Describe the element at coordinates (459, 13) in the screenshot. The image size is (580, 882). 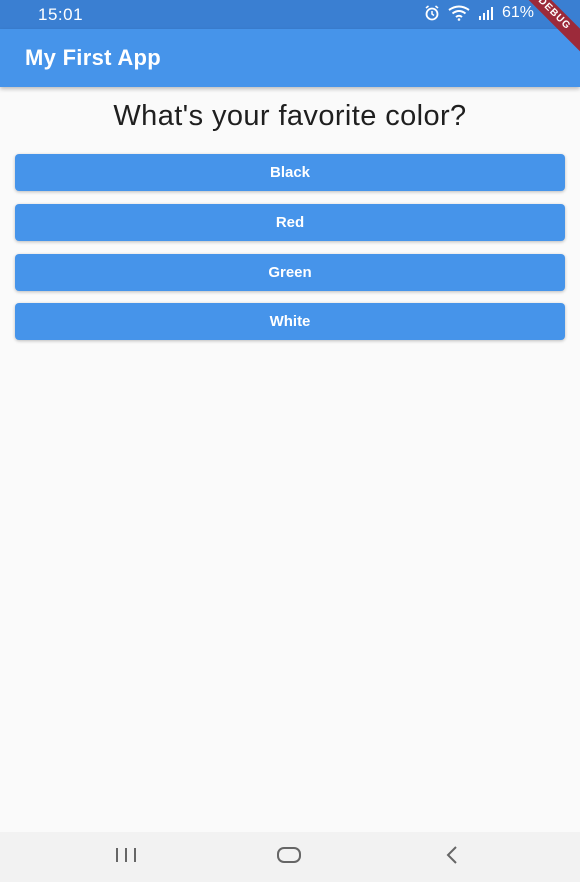
I see `wifi-icon` at that location.